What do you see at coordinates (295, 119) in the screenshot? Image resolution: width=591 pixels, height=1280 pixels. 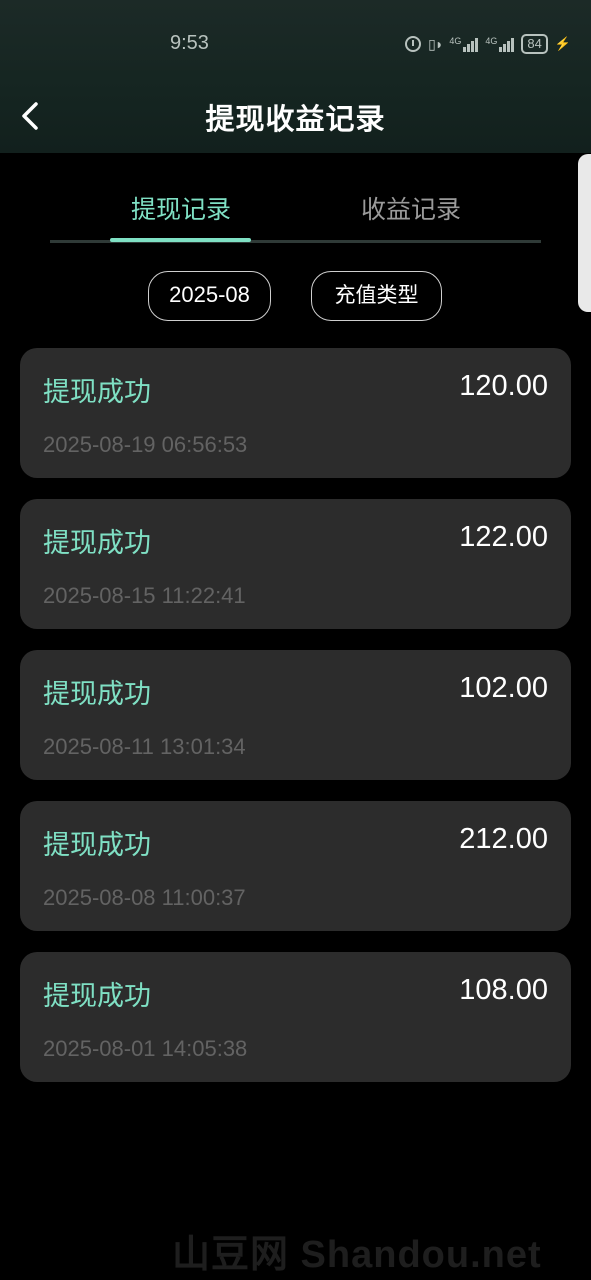 I see `page-title: 提现收益记录` at bounding box center [295, 119].